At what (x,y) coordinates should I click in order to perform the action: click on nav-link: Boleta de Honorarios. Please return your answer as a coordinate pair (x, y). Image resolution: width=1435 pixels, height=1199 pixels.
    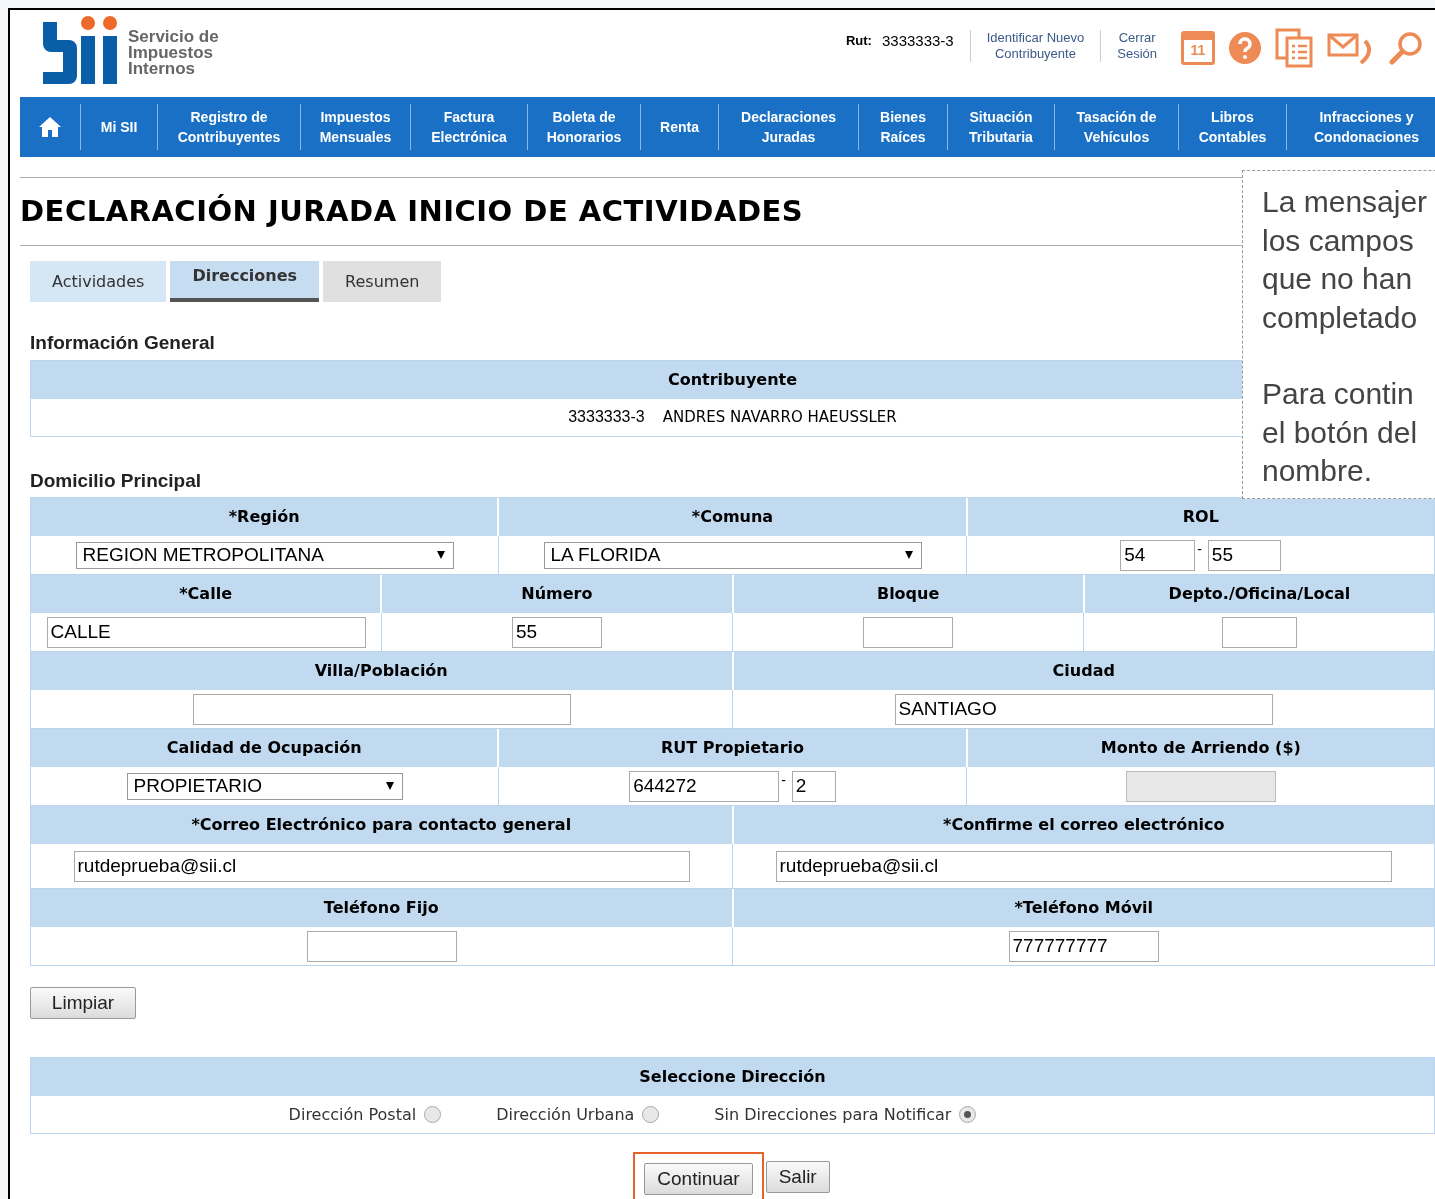
    Looking at the image, I should click on (584, 127).